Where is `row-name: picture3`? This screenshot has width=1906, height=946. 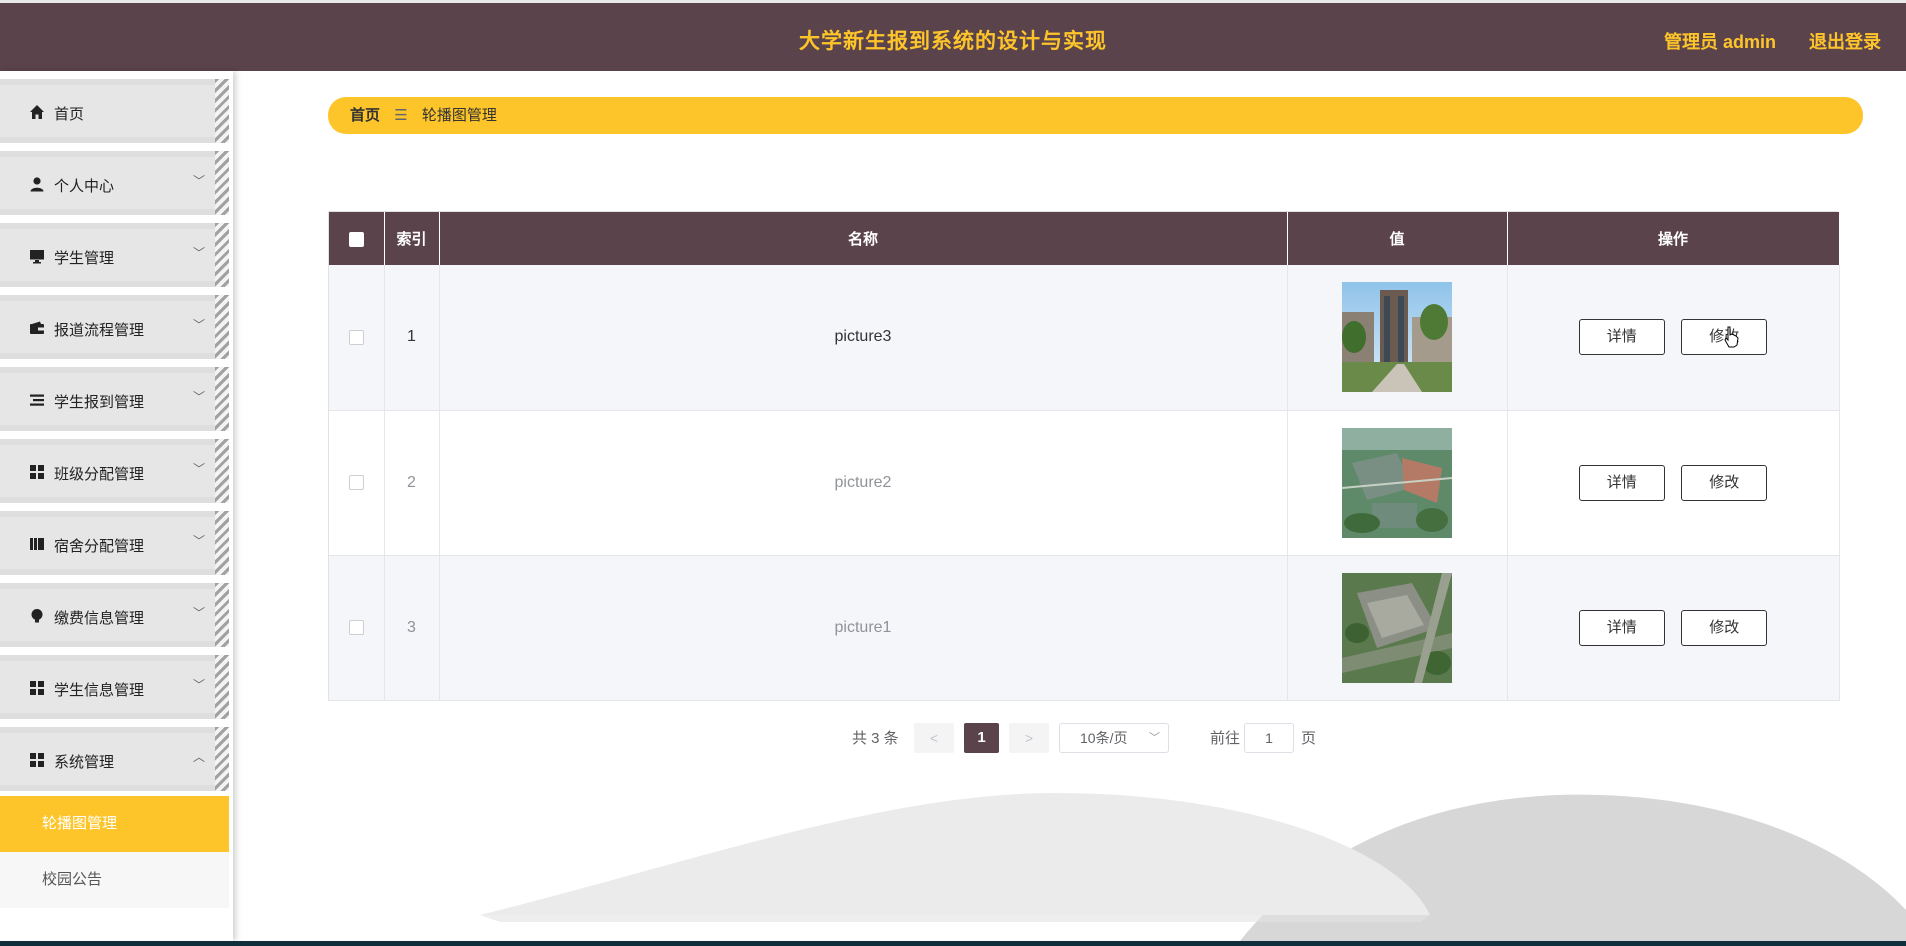
row-name: picture3 is located at coordinates (863, 338).